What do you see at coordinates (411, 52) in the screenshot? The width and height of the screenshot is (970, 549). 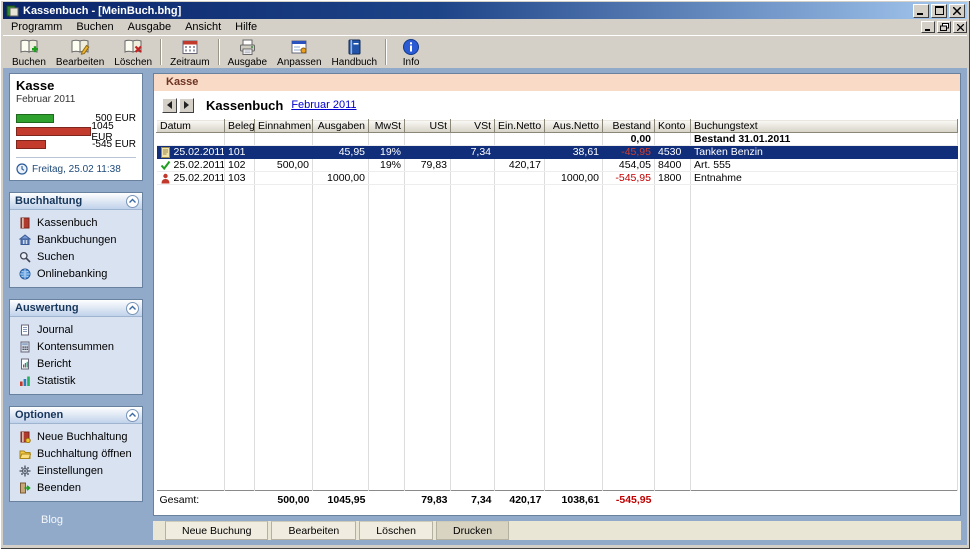 I see `toolbar-info-button: Info` at bounding box center [411, 52].